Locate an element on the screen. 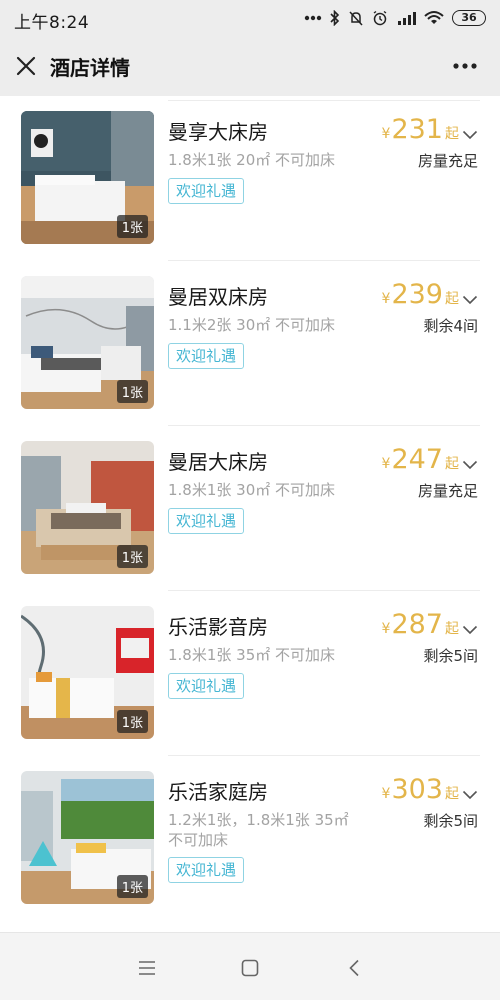 The width and height of the screenshot is (500, 1000). close-icon is located at coordinates (26, 66).